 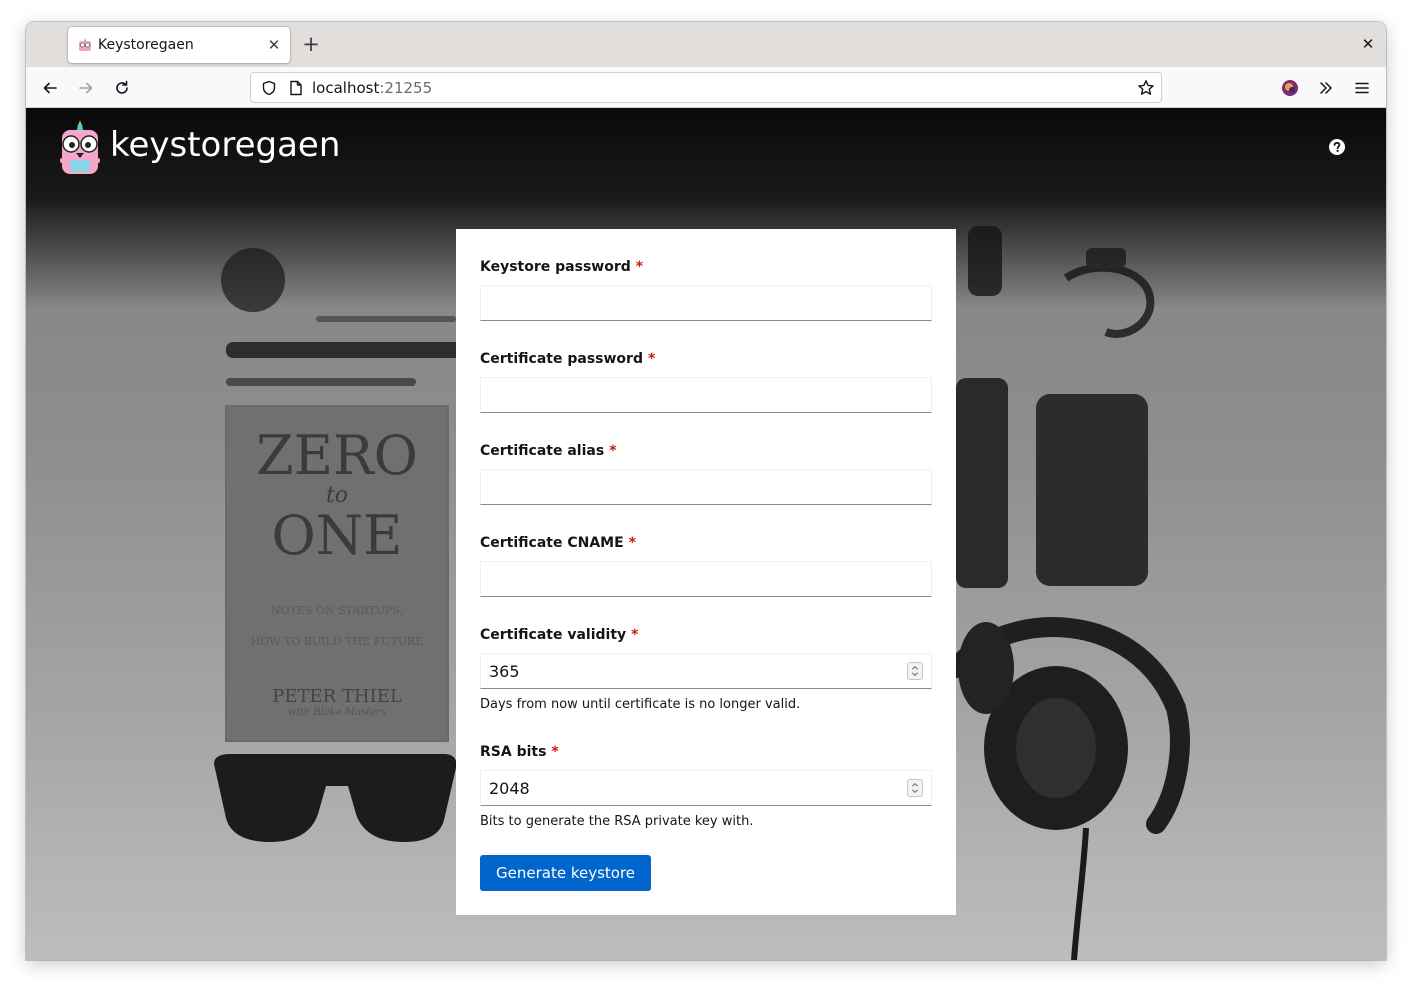 I want to click on rsa-bits-input: 2048, so click(x=706, y=788).